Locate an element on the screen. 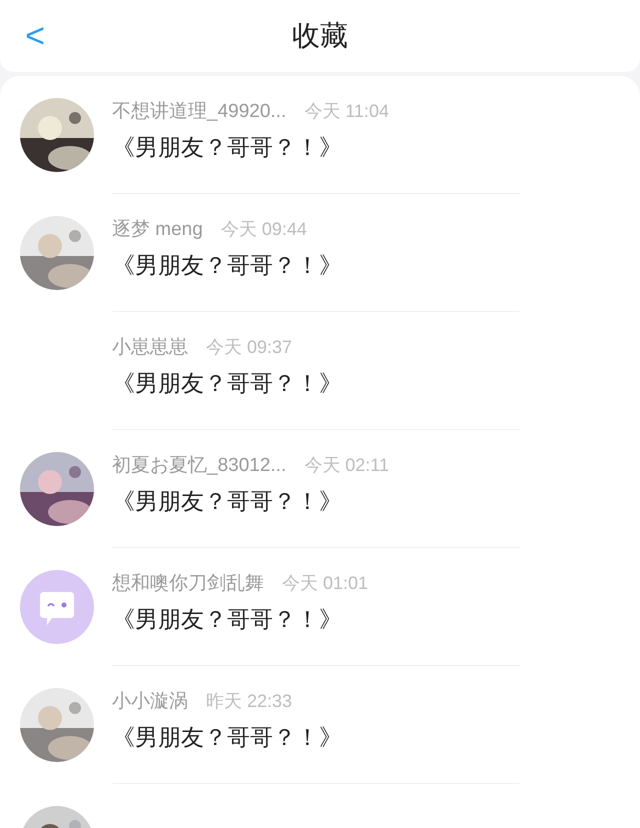 The height and width of the screenshot is (828, 640). page-title: 收藏 is located at coordinates (320, 36).